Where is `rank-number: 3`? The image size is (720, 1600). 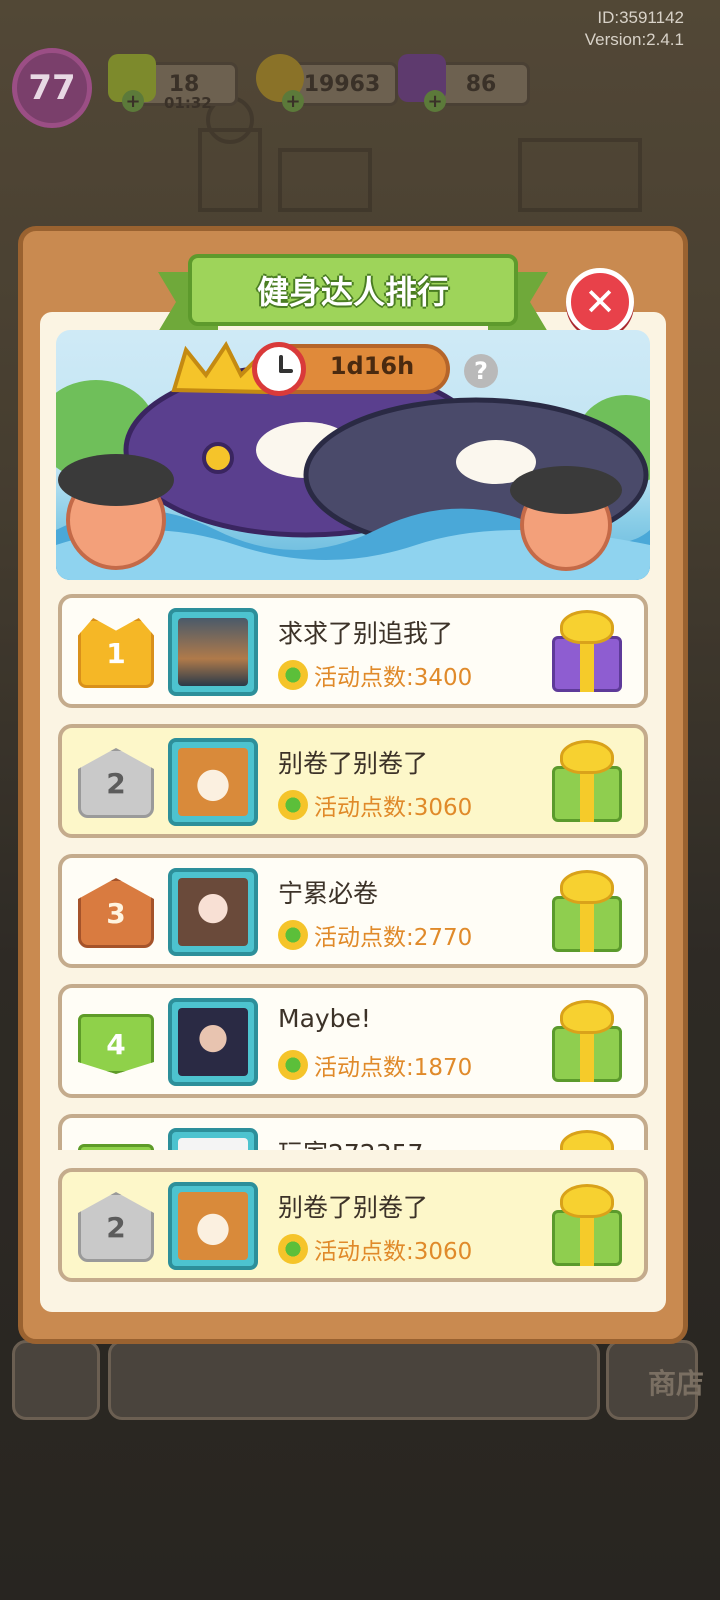 rank-number: 3 is located at coordinates (116, 913).